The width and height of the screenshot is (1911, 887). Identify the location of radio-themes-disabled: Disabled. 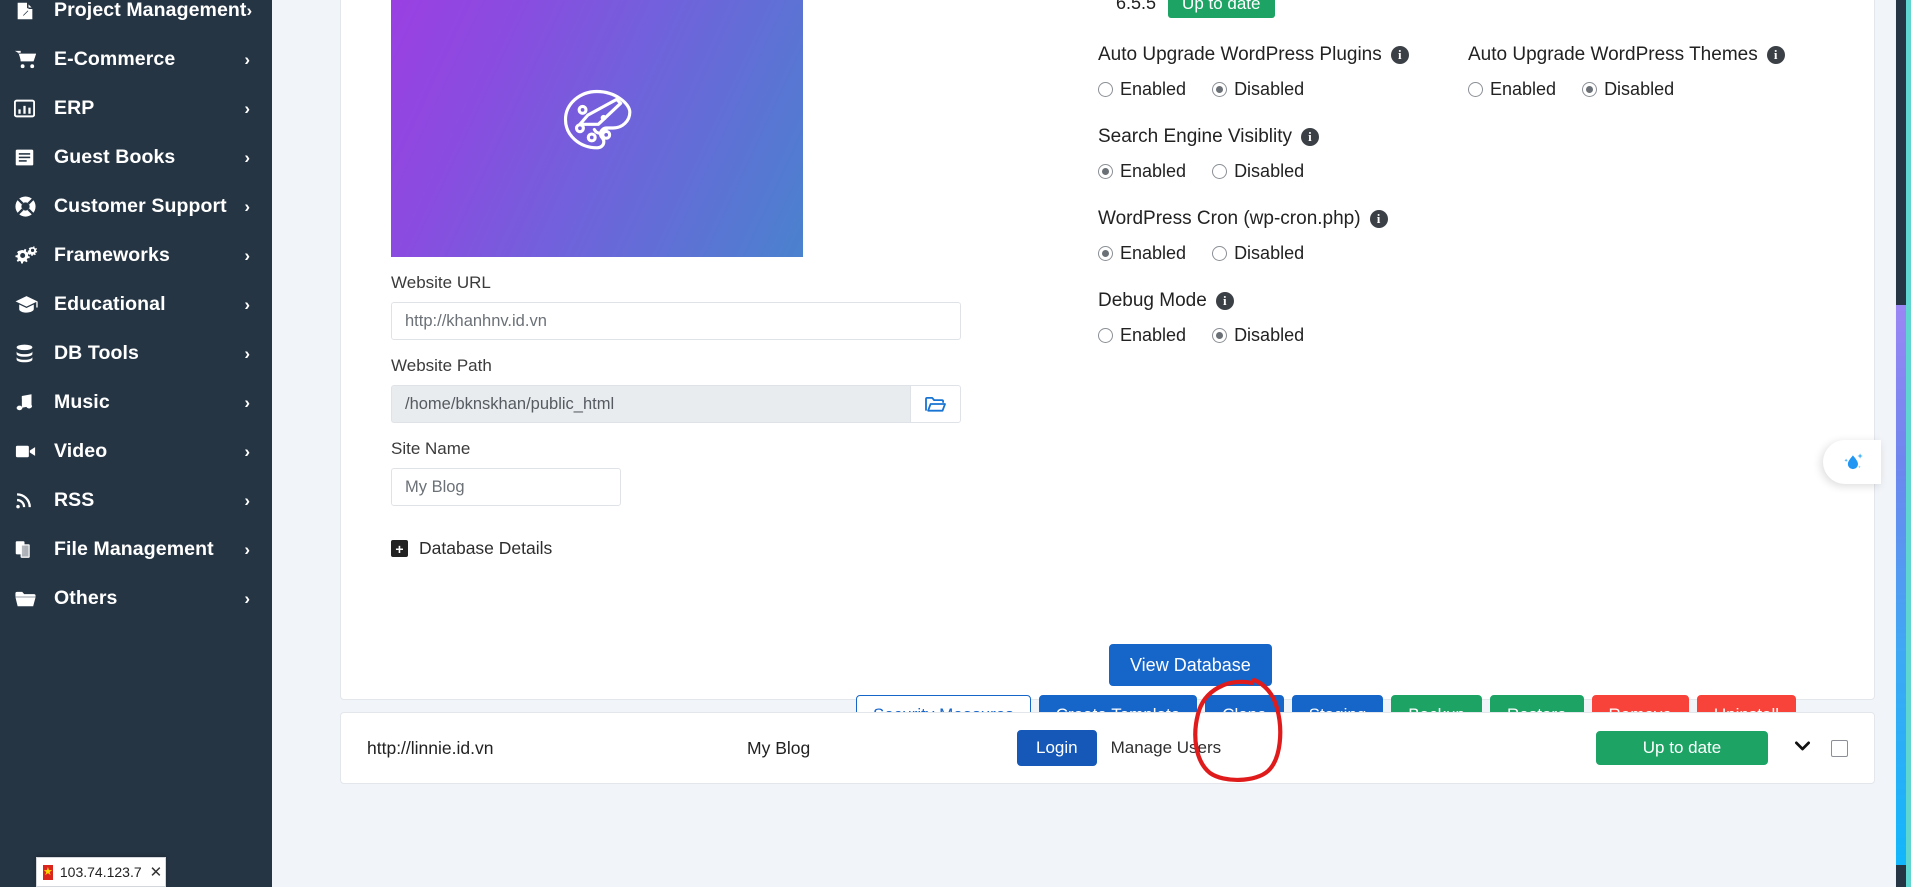
(1628, 89).